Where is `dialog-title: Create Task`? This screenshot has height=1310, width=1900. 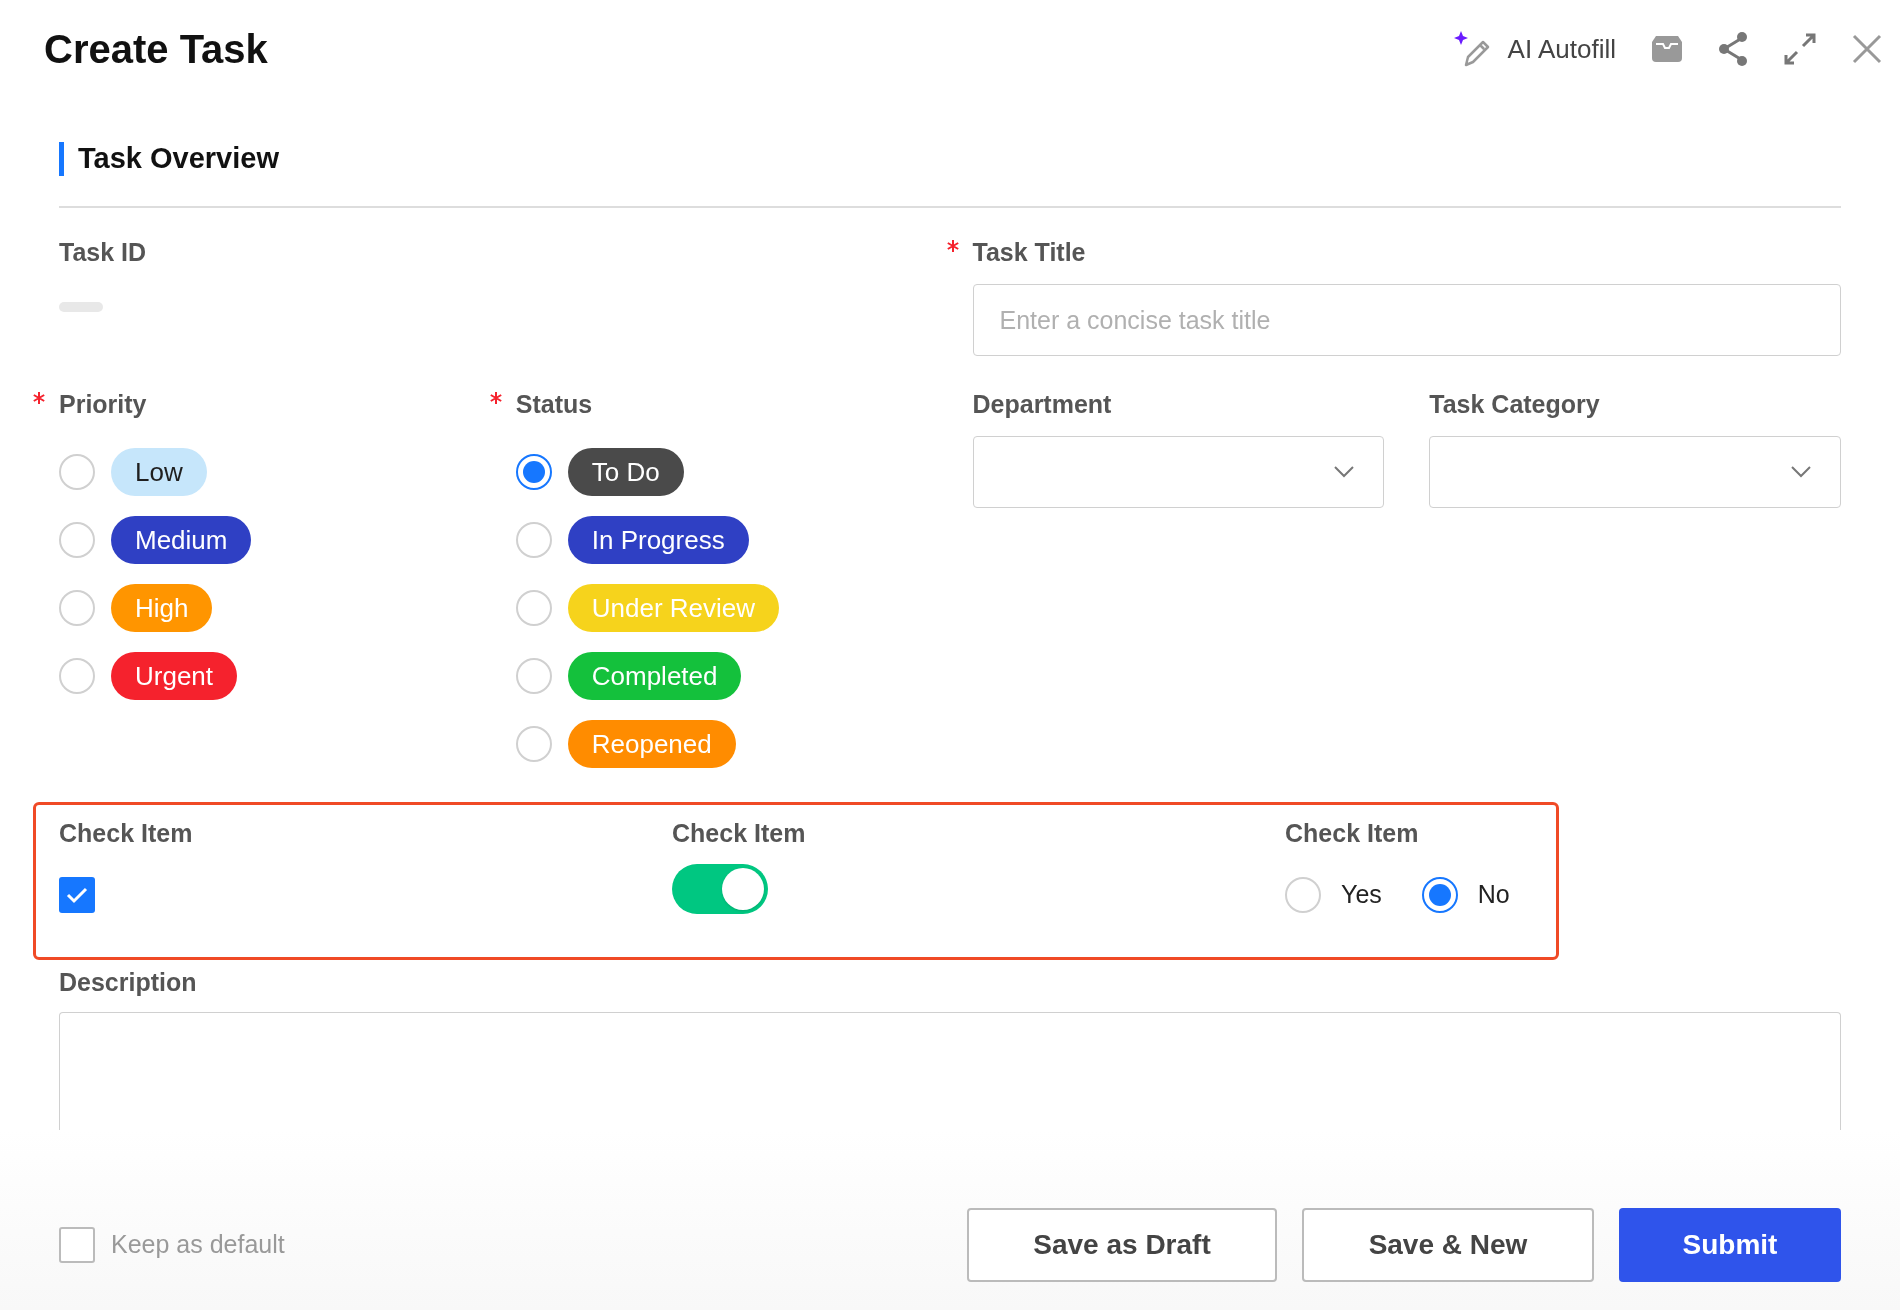 dialog-title: Create Task is located at coordinates (156, 49).